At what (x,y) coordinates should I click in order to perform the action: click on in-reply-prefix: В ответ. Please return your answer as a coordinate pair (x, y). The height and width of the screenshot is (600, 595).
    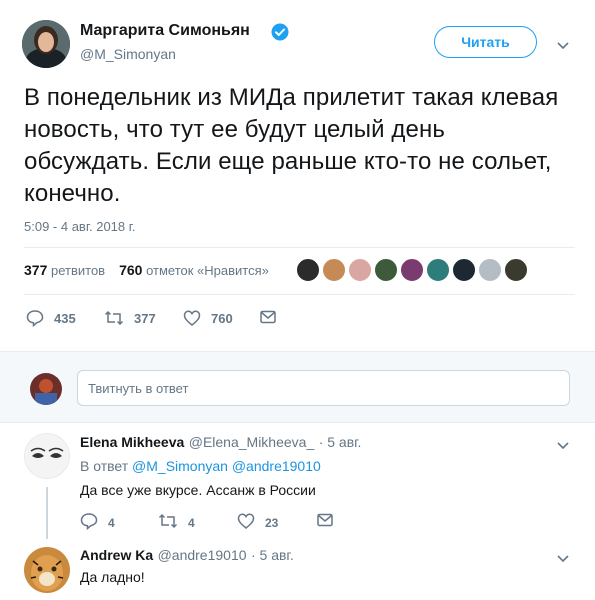
    Looking at the image, I should click on (104, 466).